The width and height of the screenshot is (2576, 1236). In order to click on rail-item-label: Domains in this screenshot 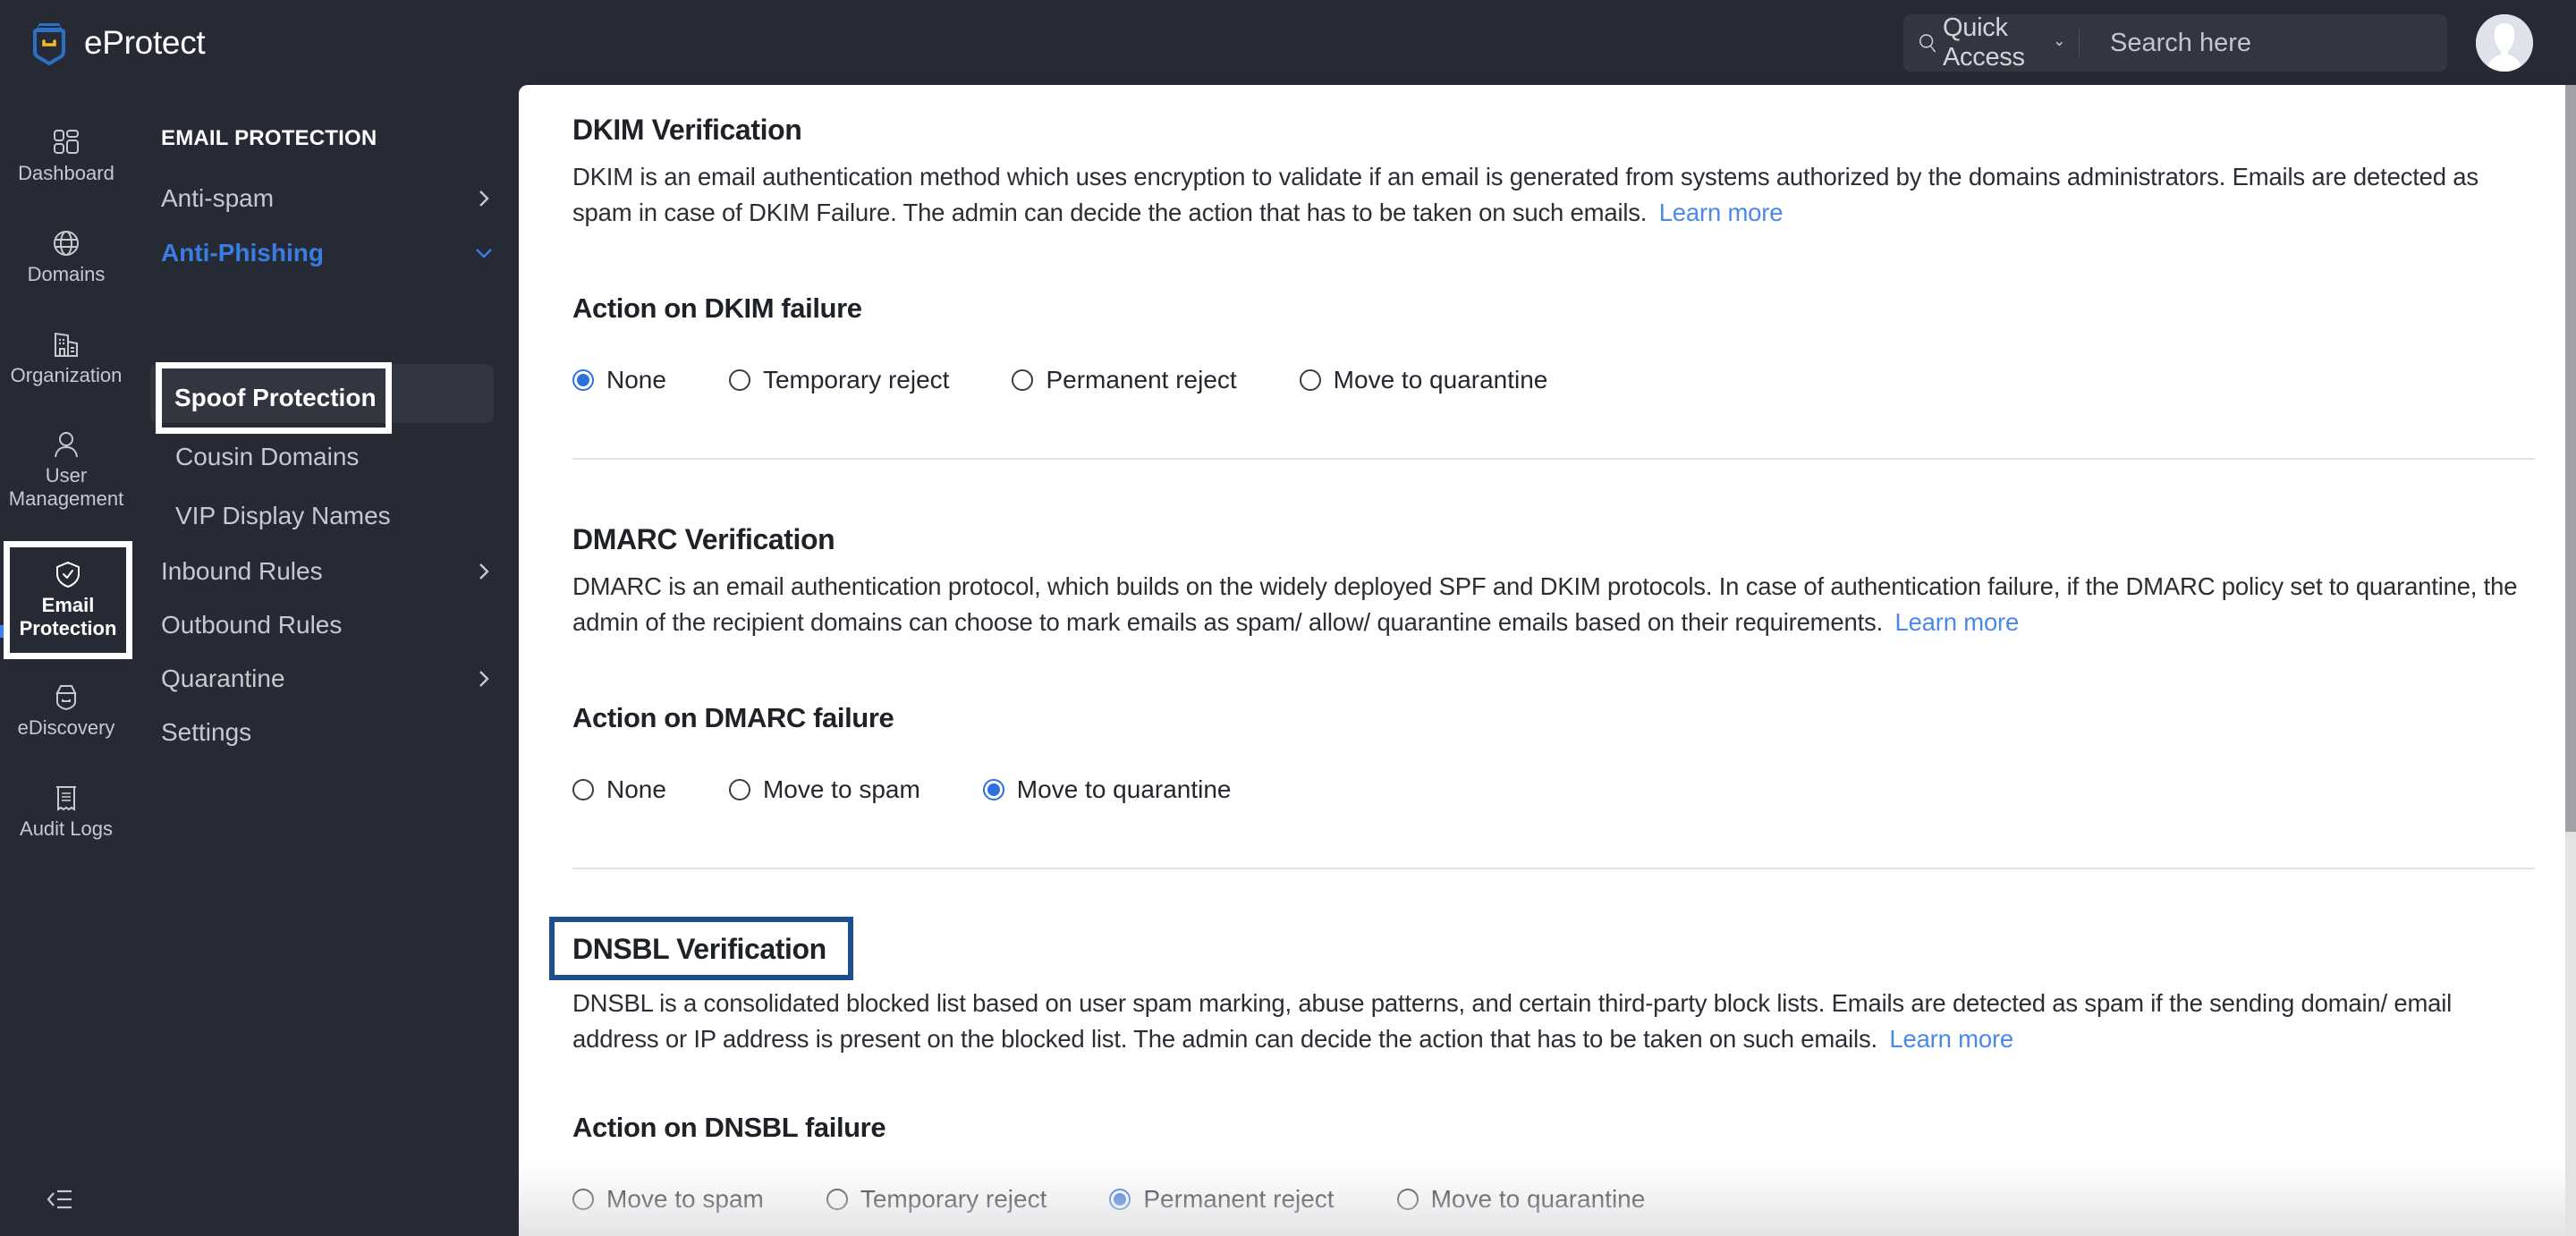, I will do `click(66, 274)`.